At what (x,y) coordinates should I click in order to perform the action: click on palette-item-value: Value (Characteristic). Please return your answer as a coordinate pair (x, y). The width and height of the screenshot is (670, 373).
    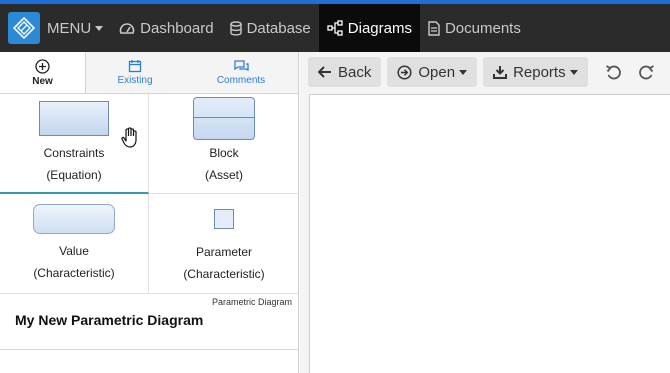
    Looking at the image, I should click on (74, 244).